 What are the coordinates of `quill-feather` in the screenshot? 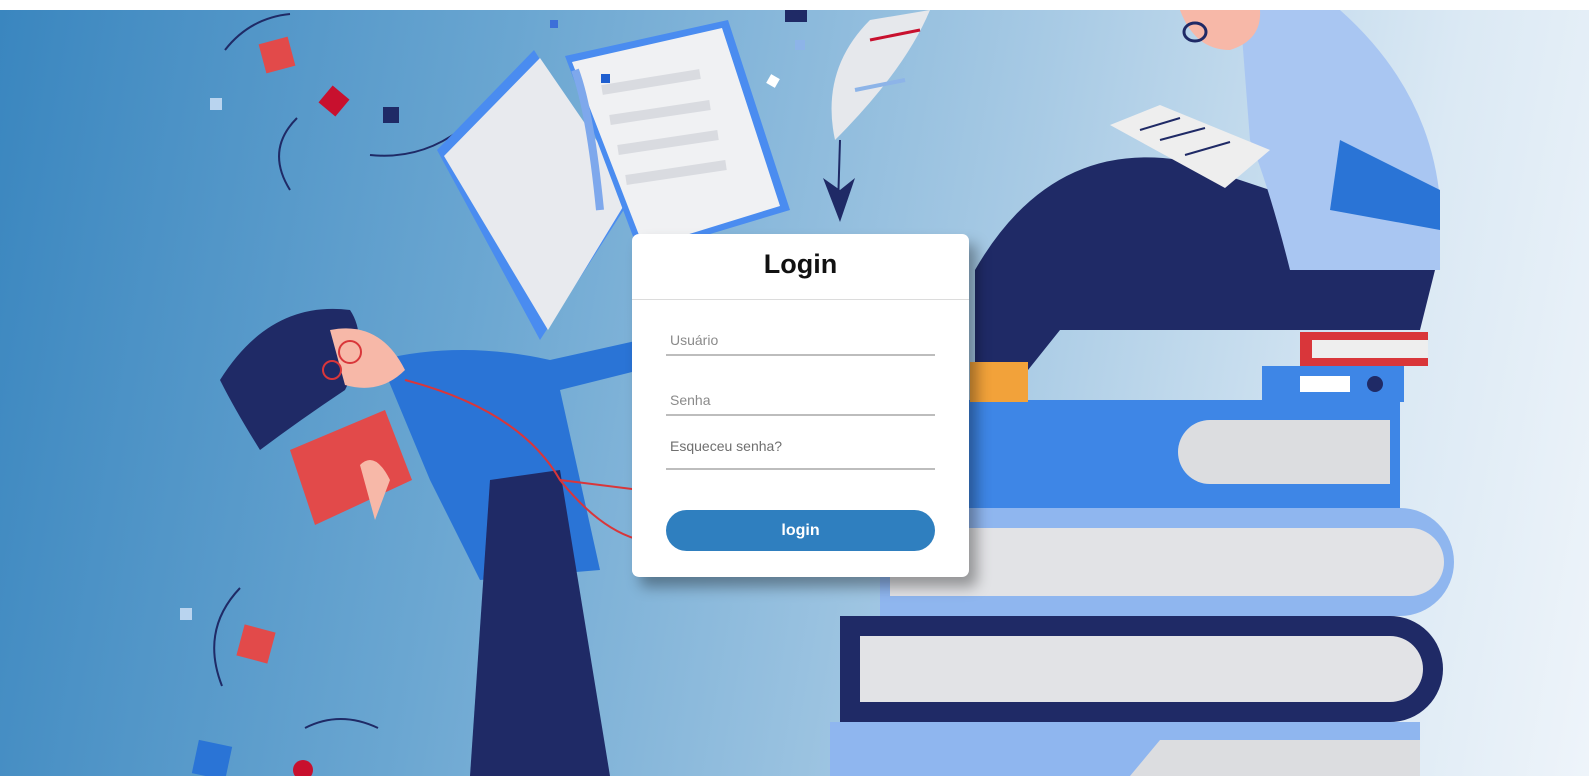 It's located at (876, 116).